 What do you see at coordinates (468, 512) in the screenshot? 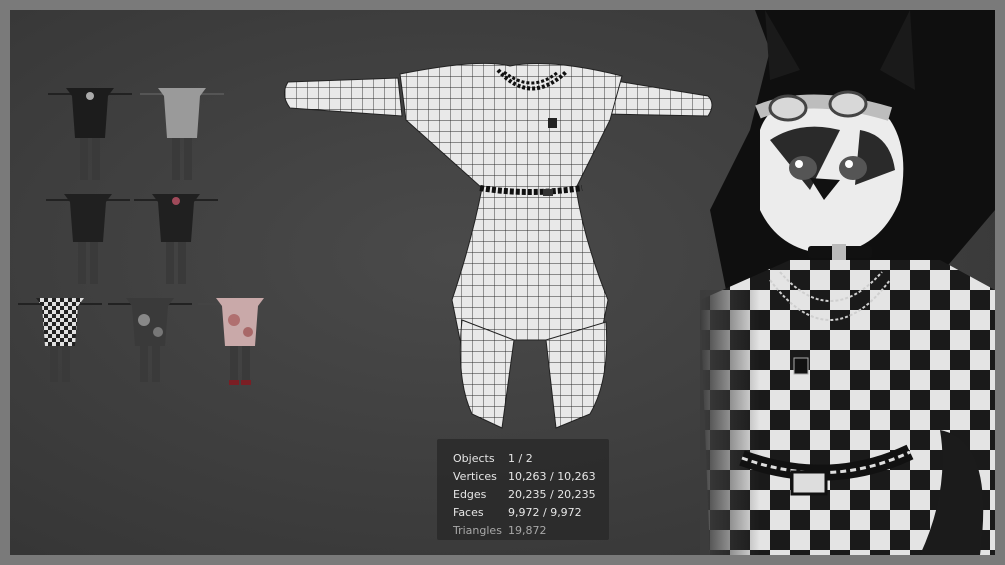
I see `stat-label: Faces` at bounding box center [468, 512].